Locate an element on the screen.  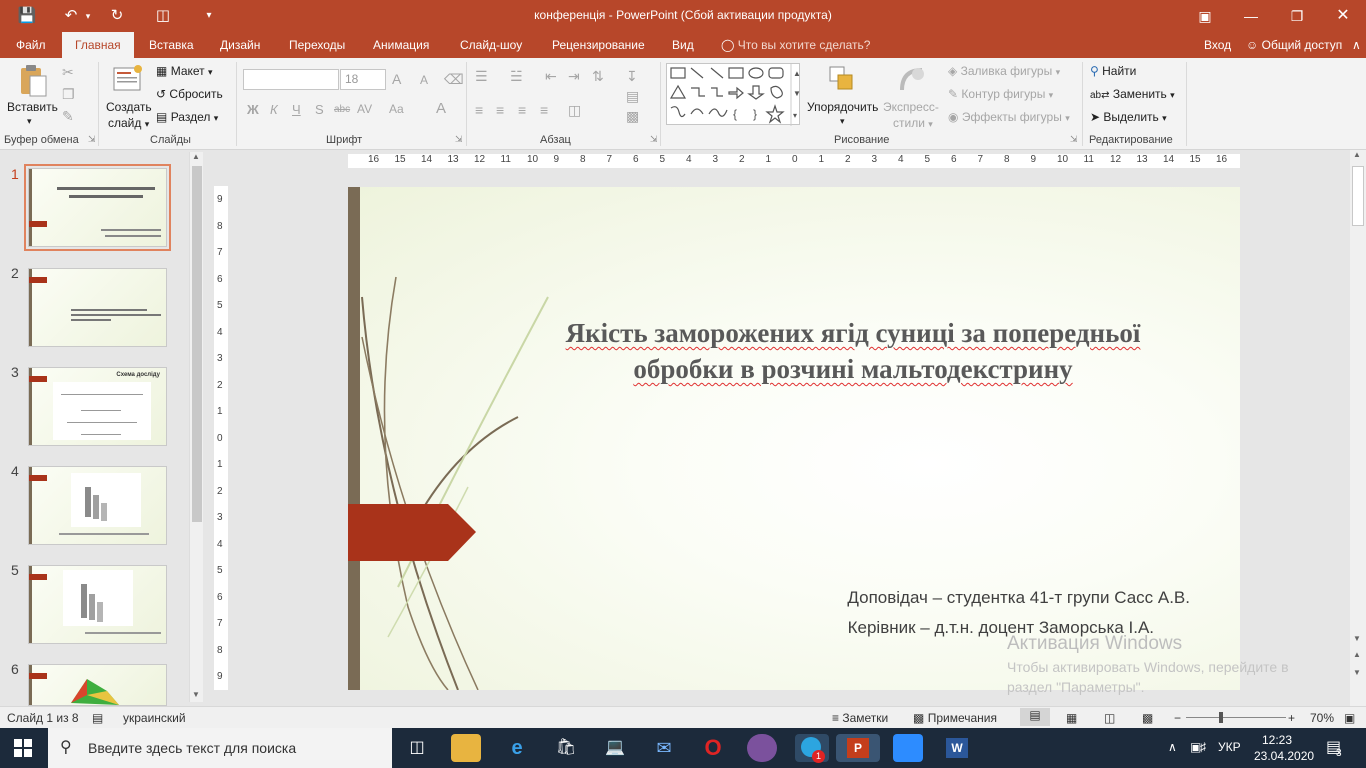
tray-expand-icon: ∧ is located at coordinates (1172, 747).